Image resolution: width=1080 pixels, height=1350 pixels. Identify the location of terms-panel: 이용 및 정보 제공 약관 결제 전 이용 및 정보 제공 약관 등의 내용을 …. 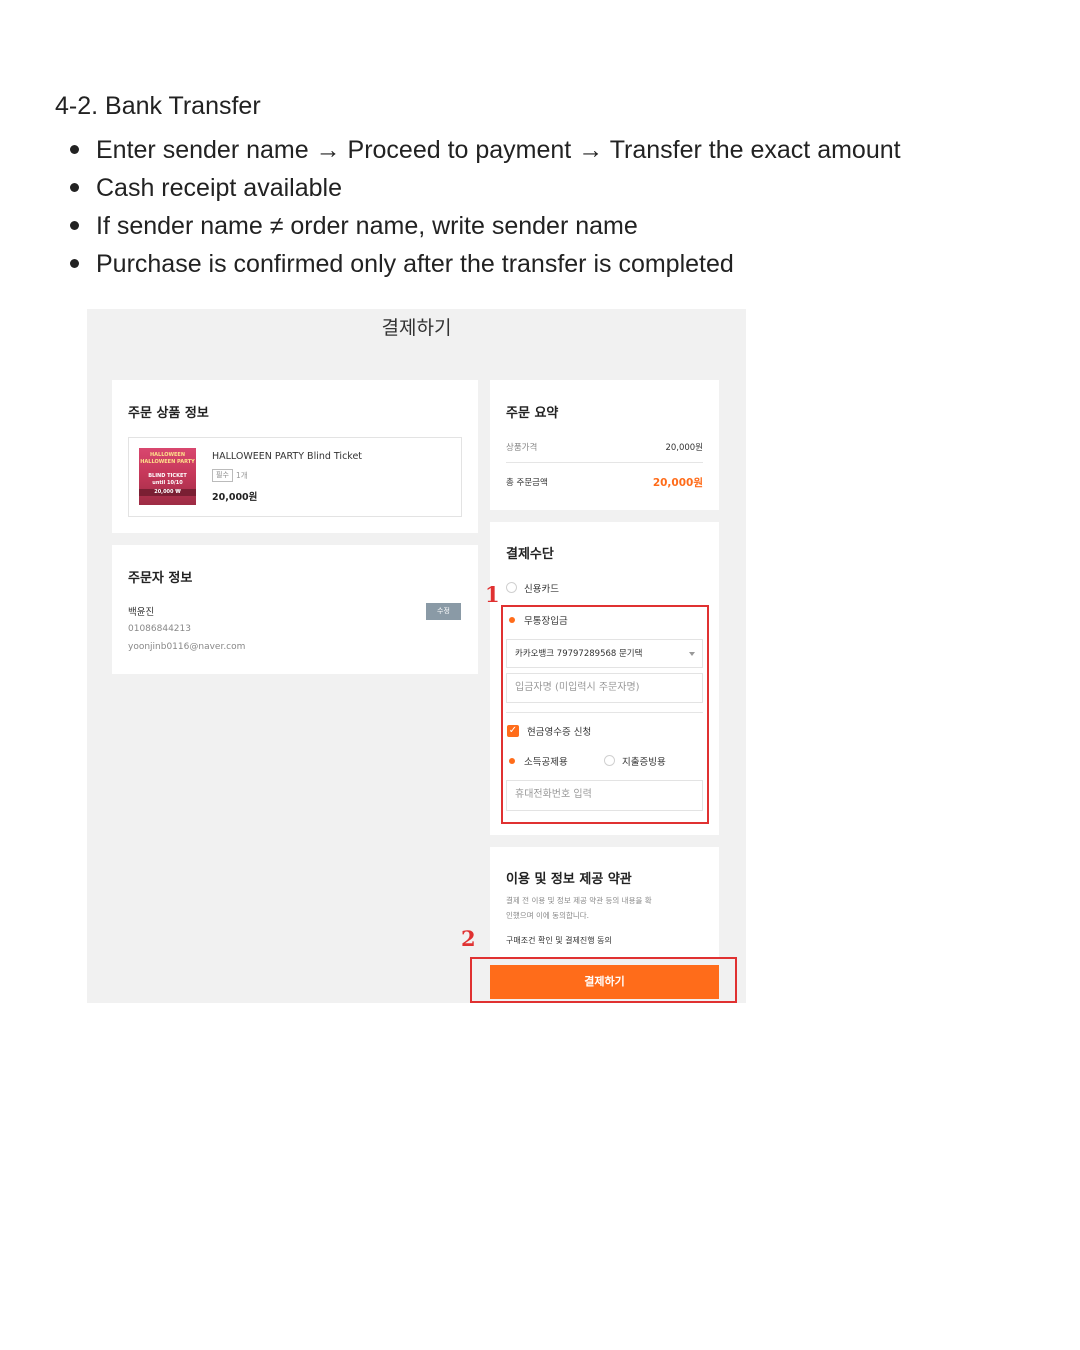
(604, 903).